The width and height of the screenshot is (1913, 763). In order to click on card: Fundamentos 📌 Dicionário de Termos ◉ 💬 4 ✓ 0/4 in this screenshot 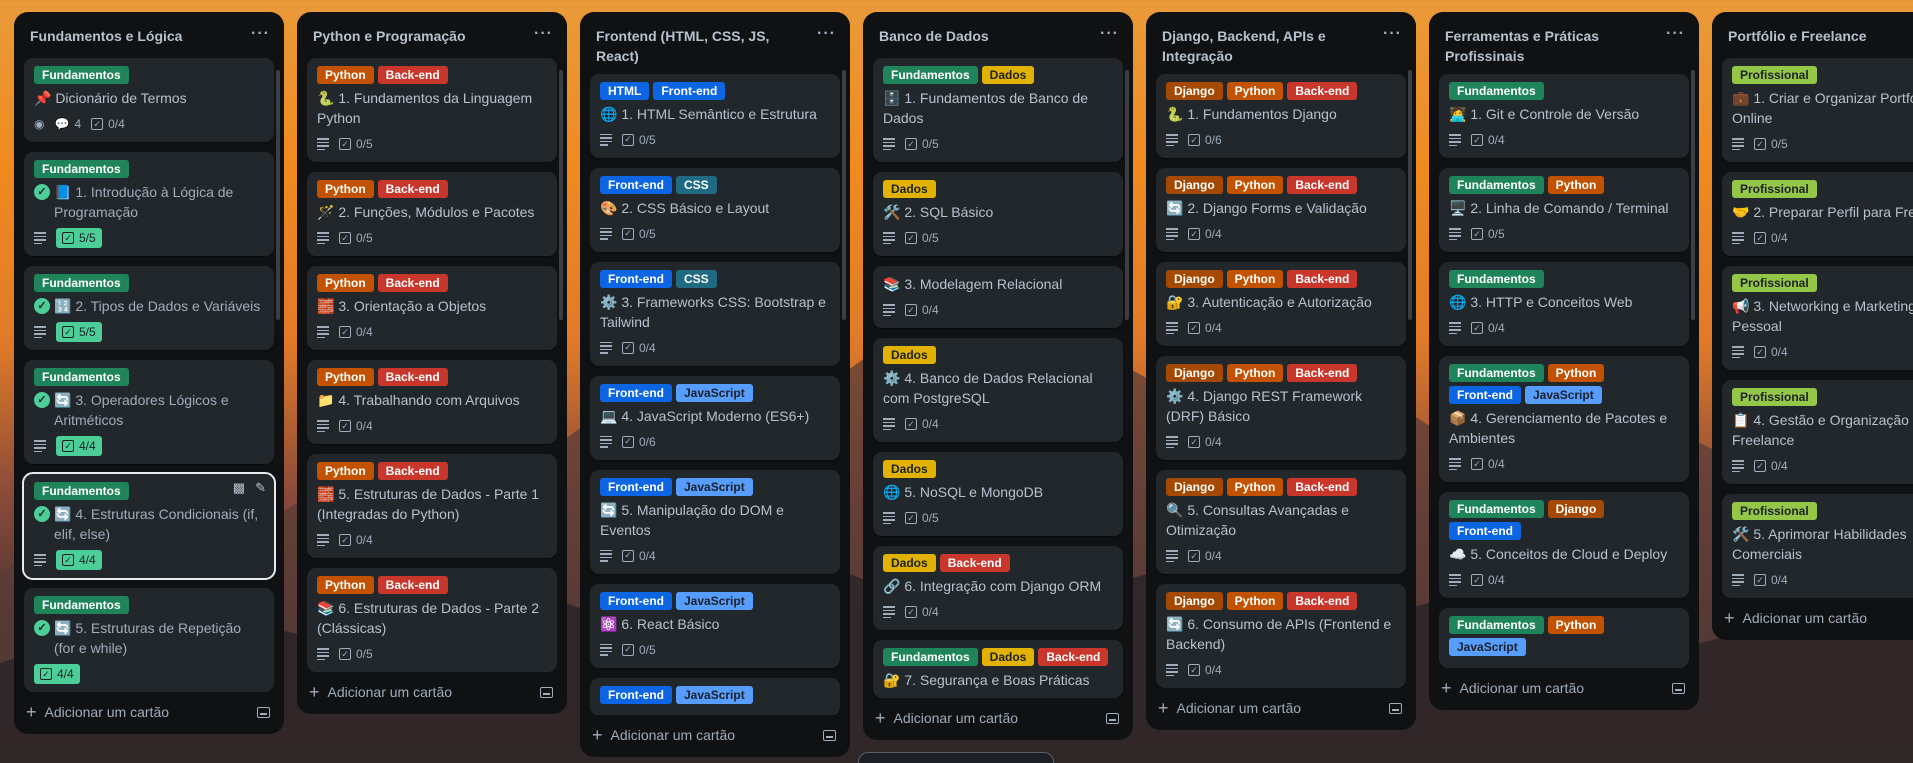, I will do `click(149, 100)`.